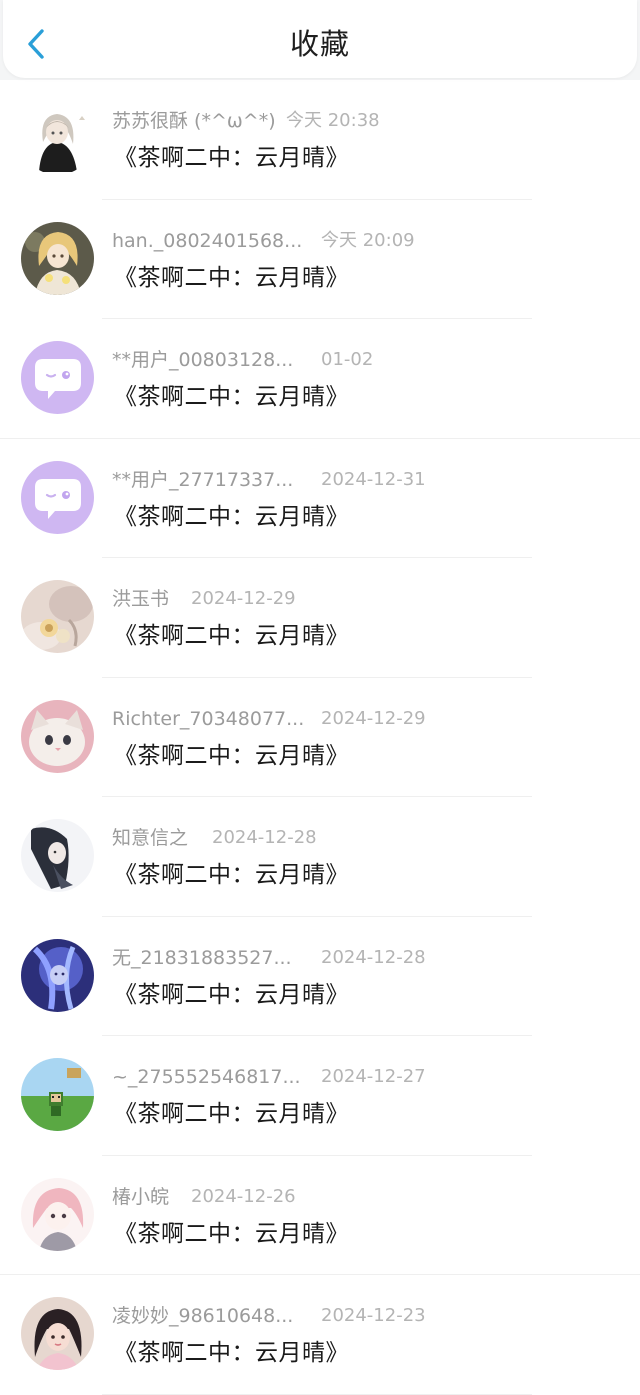 Image resolution: width=640 pixels, height=1395 pixels. I want to click on user-name: 知意信之, so click(150, 838).